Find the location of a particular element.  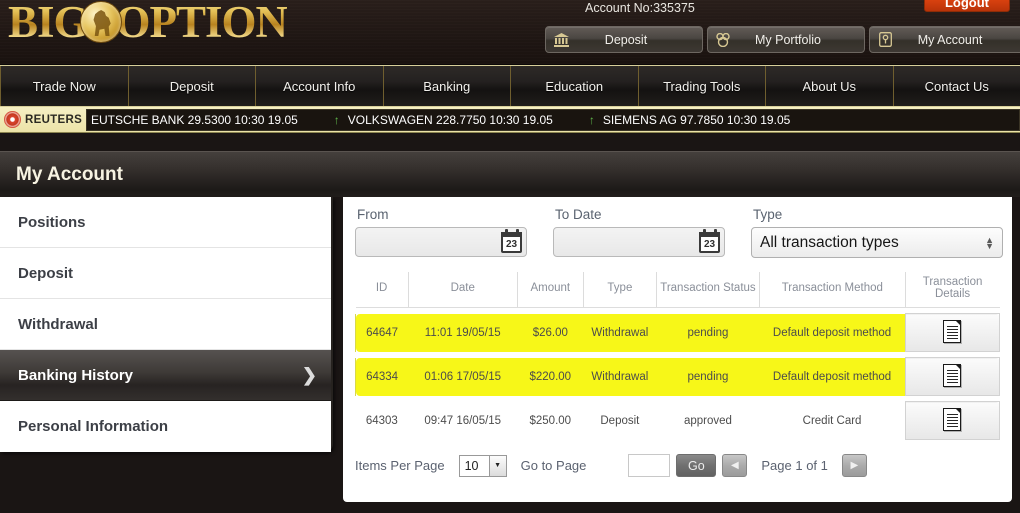

cell-date: 09:47 16/05/15 is located at coordinates (463, 420).